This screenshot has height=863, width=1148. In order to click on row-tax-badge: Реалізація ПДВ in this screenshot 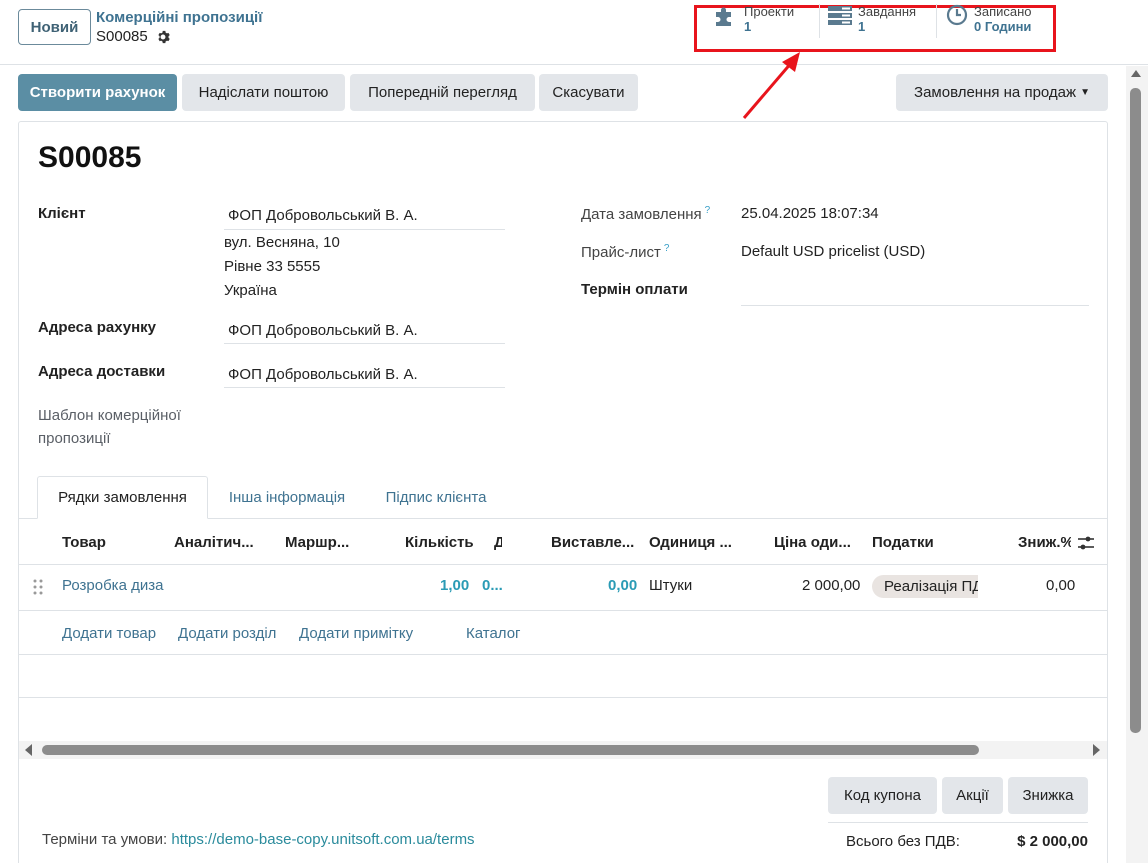, I will do `click(925, 586)`.